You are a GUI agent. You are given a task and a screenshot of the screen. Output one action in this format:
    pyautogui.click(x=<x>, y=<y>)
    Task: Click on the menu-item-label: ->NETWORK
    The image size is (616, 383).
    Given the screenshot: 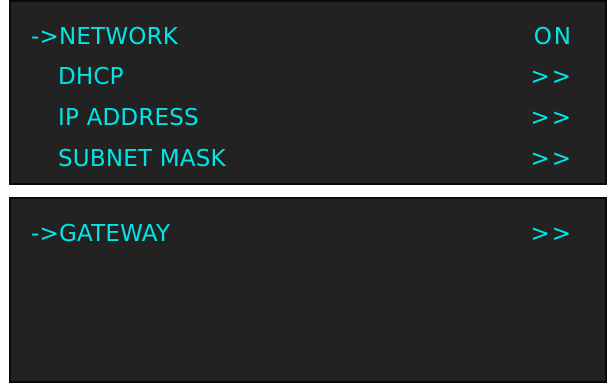 What is the action you would take?
    pyautogui.click(x=105, y=37)
    